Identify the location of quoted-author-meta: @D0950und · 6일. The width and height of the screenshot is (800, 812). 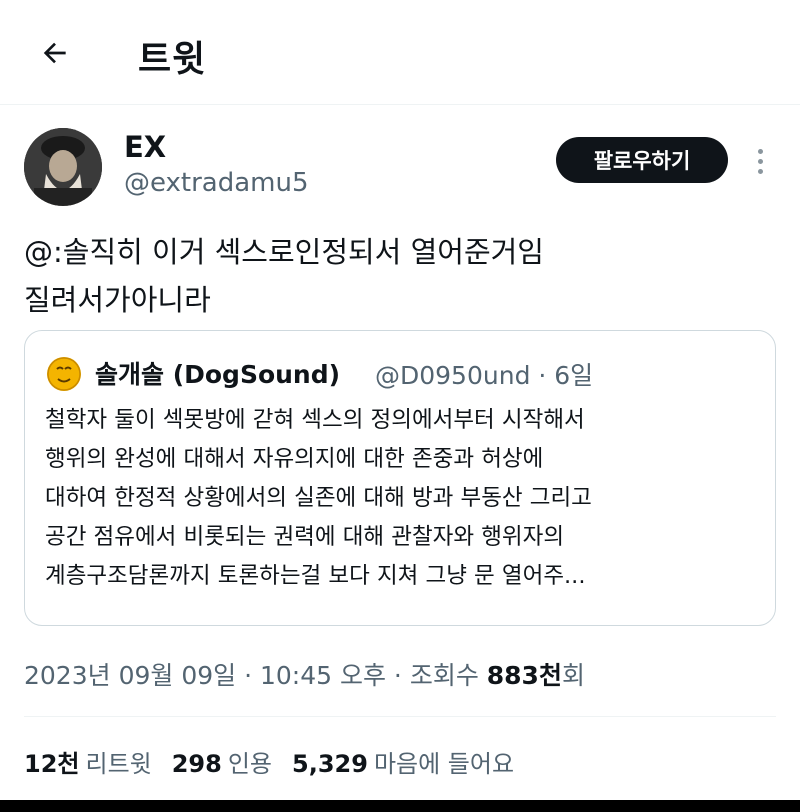
(484, 375).